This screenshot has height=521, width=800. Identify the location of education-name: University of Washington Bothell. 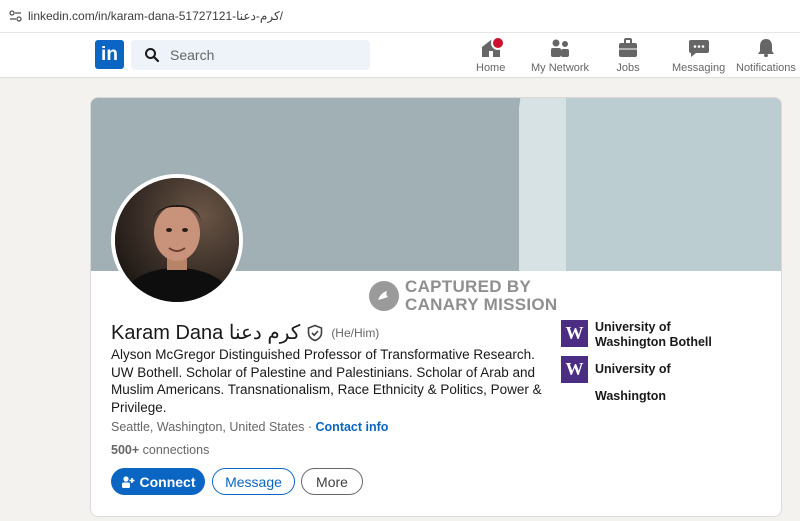
(653, 334).